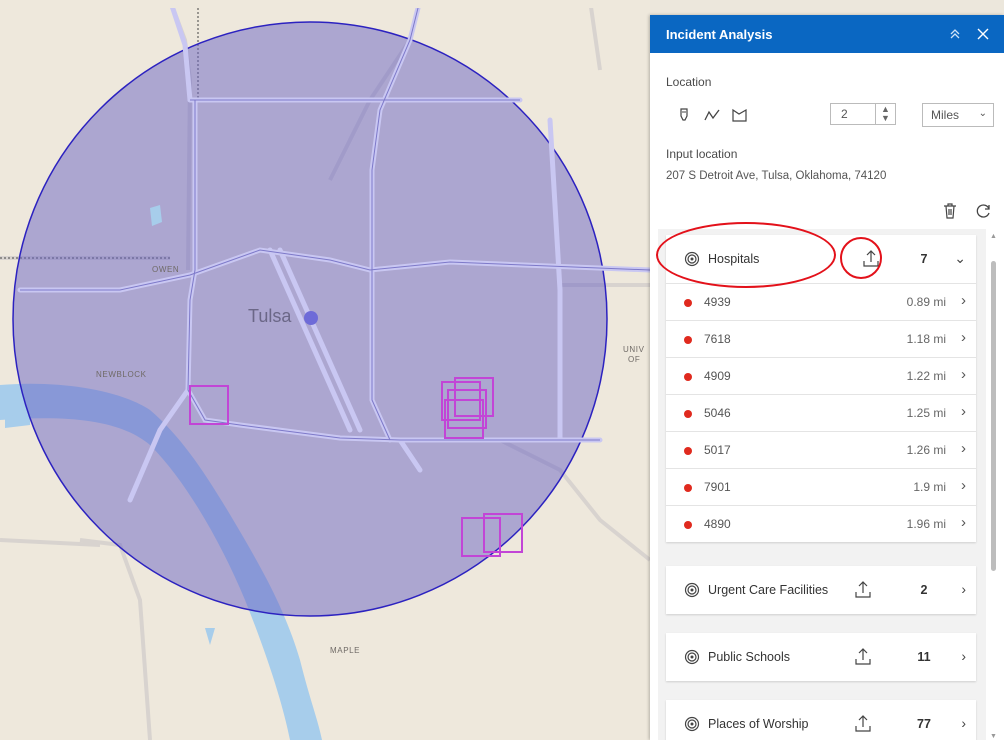  Describe the element at coordinates (311, 318) in the screenshot. I see `incident-location-marker` at that location.